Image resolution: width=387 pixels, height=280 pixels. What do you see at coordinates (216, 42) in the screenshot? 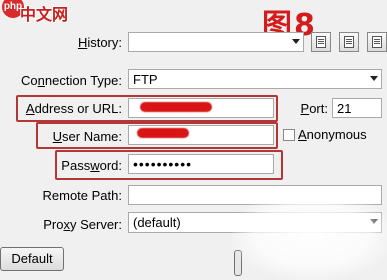
I see `history-combo` at bounding box center [216, 42].